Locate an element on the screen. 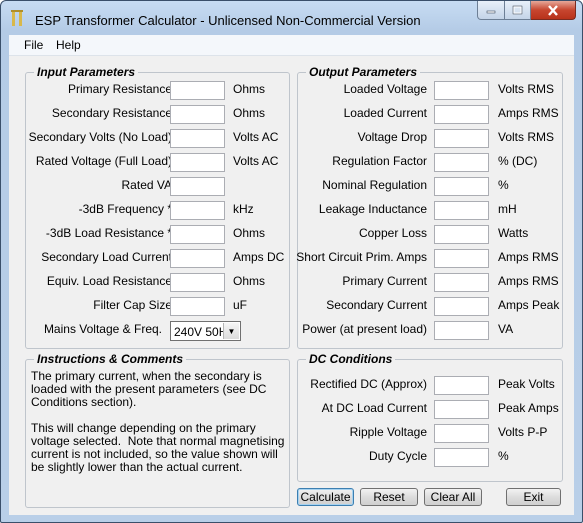  filter-cap-size-input is located at coordinates (197, 306).